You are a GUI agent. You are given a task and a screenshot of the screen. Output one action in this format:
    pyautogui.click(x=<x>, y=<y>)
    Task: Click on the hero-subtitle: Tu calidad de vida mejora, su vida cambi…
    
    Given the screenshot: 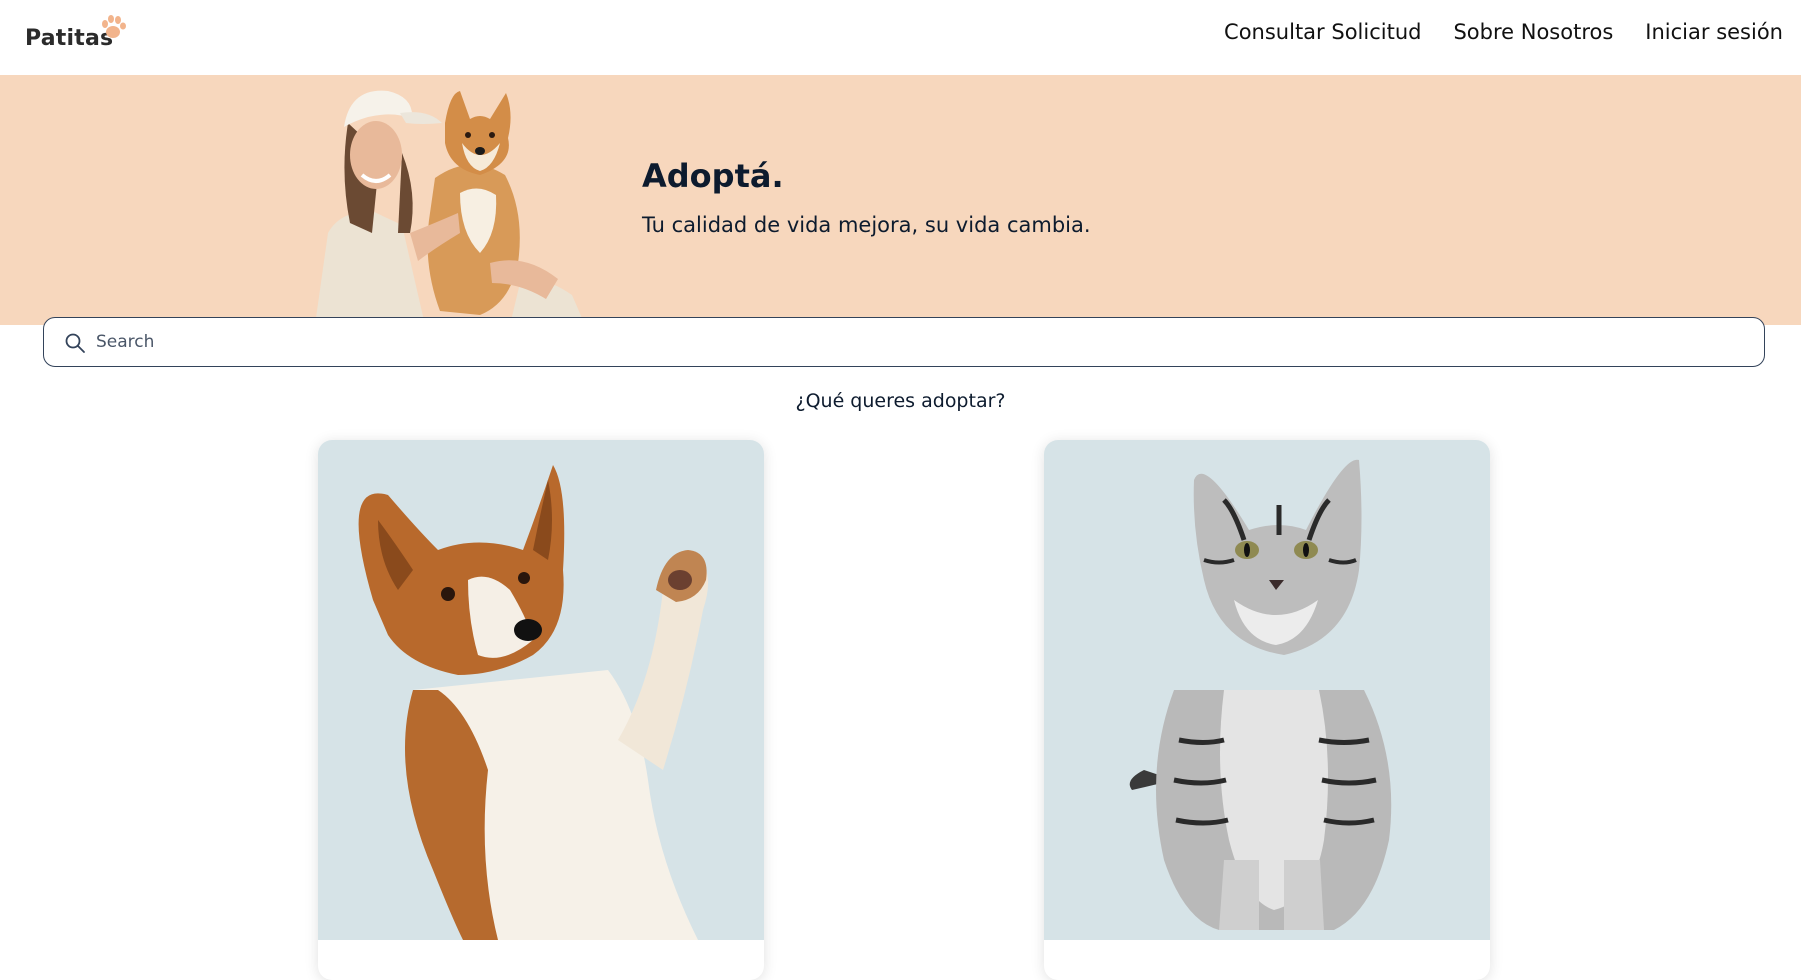 What is the action you would take?
    pyautogui.click(x=866, y=225)
    